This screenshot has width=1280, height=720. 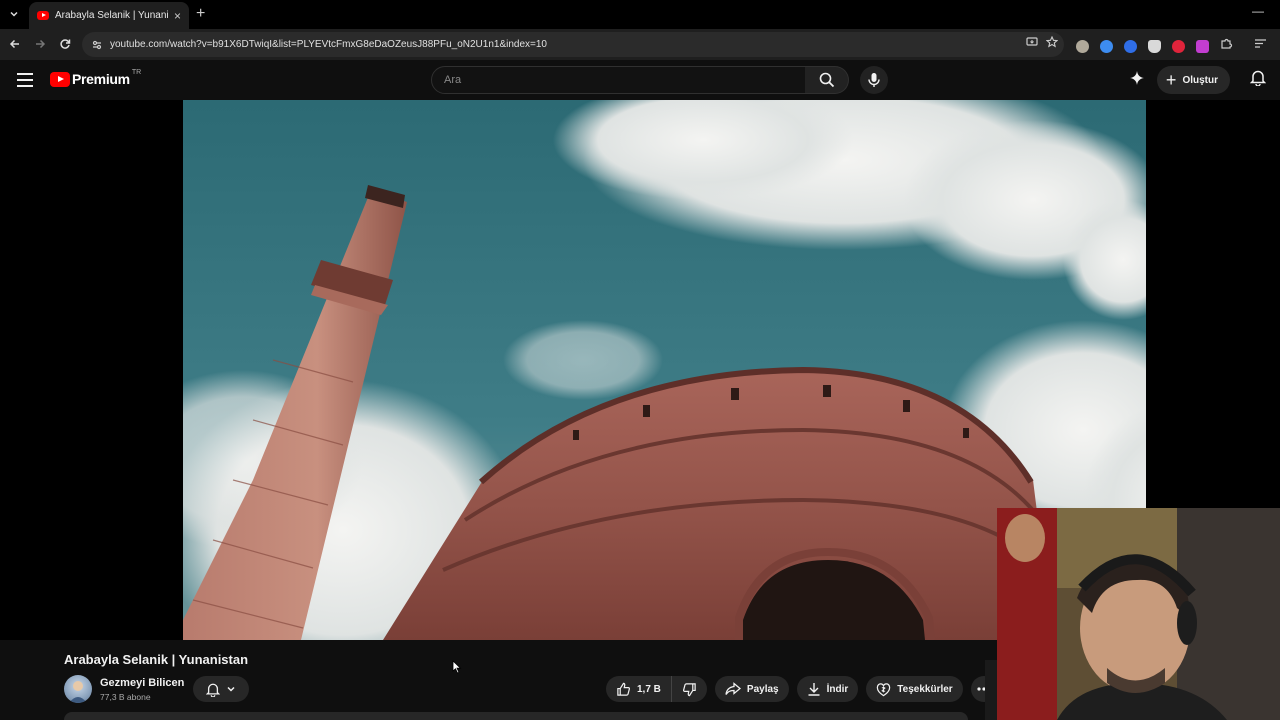 What do you see at coordinates (1258, 80) in the screenshot?
I see `notifications-bell-icon` at bounding box center [1258, 80].